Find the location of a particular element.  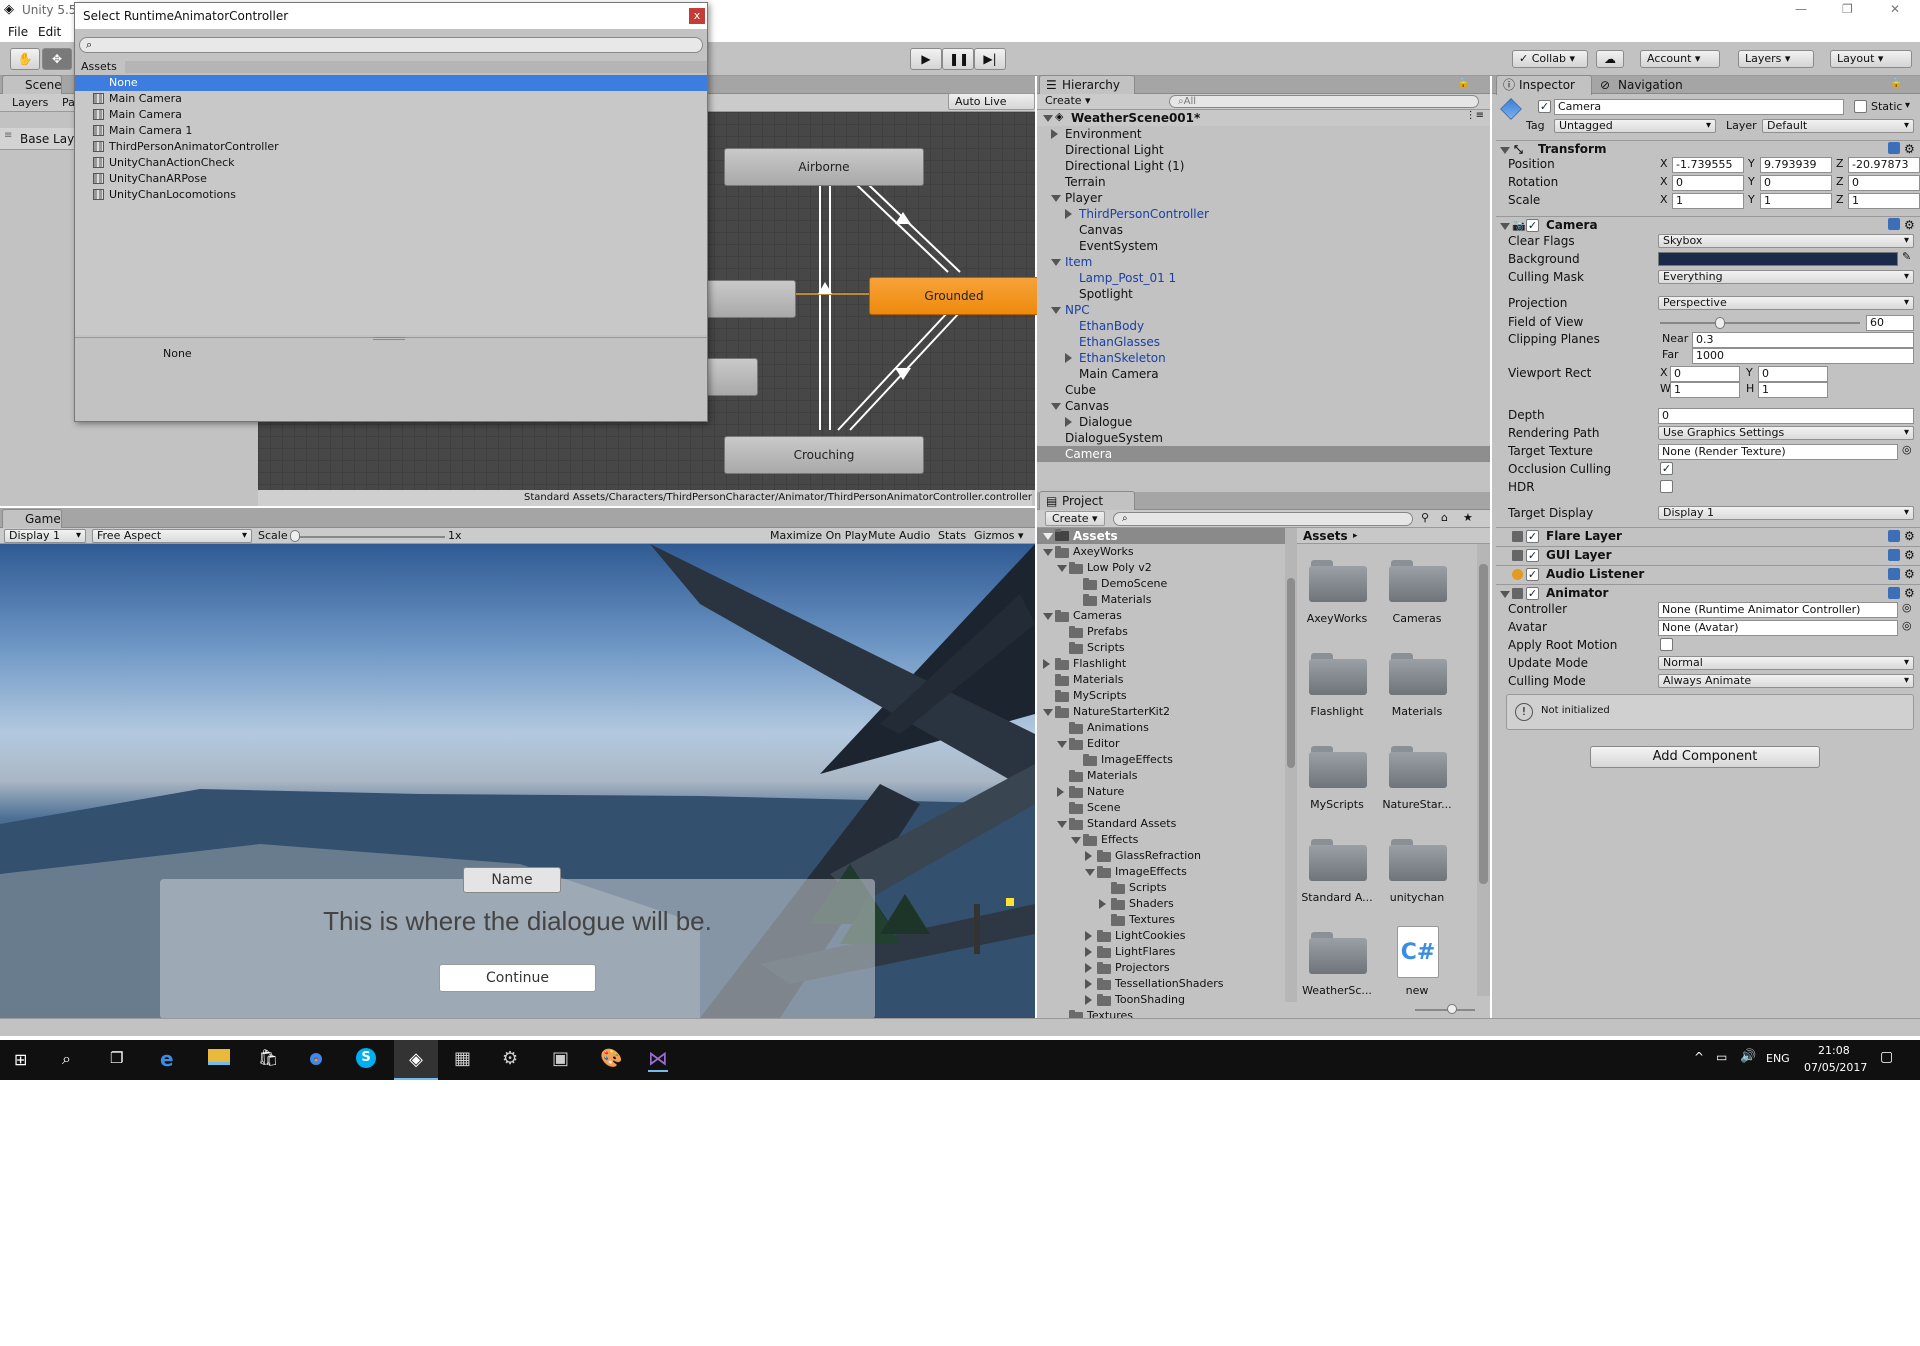

steam-icon: ⚙ is located at coordinates (510, 1058).